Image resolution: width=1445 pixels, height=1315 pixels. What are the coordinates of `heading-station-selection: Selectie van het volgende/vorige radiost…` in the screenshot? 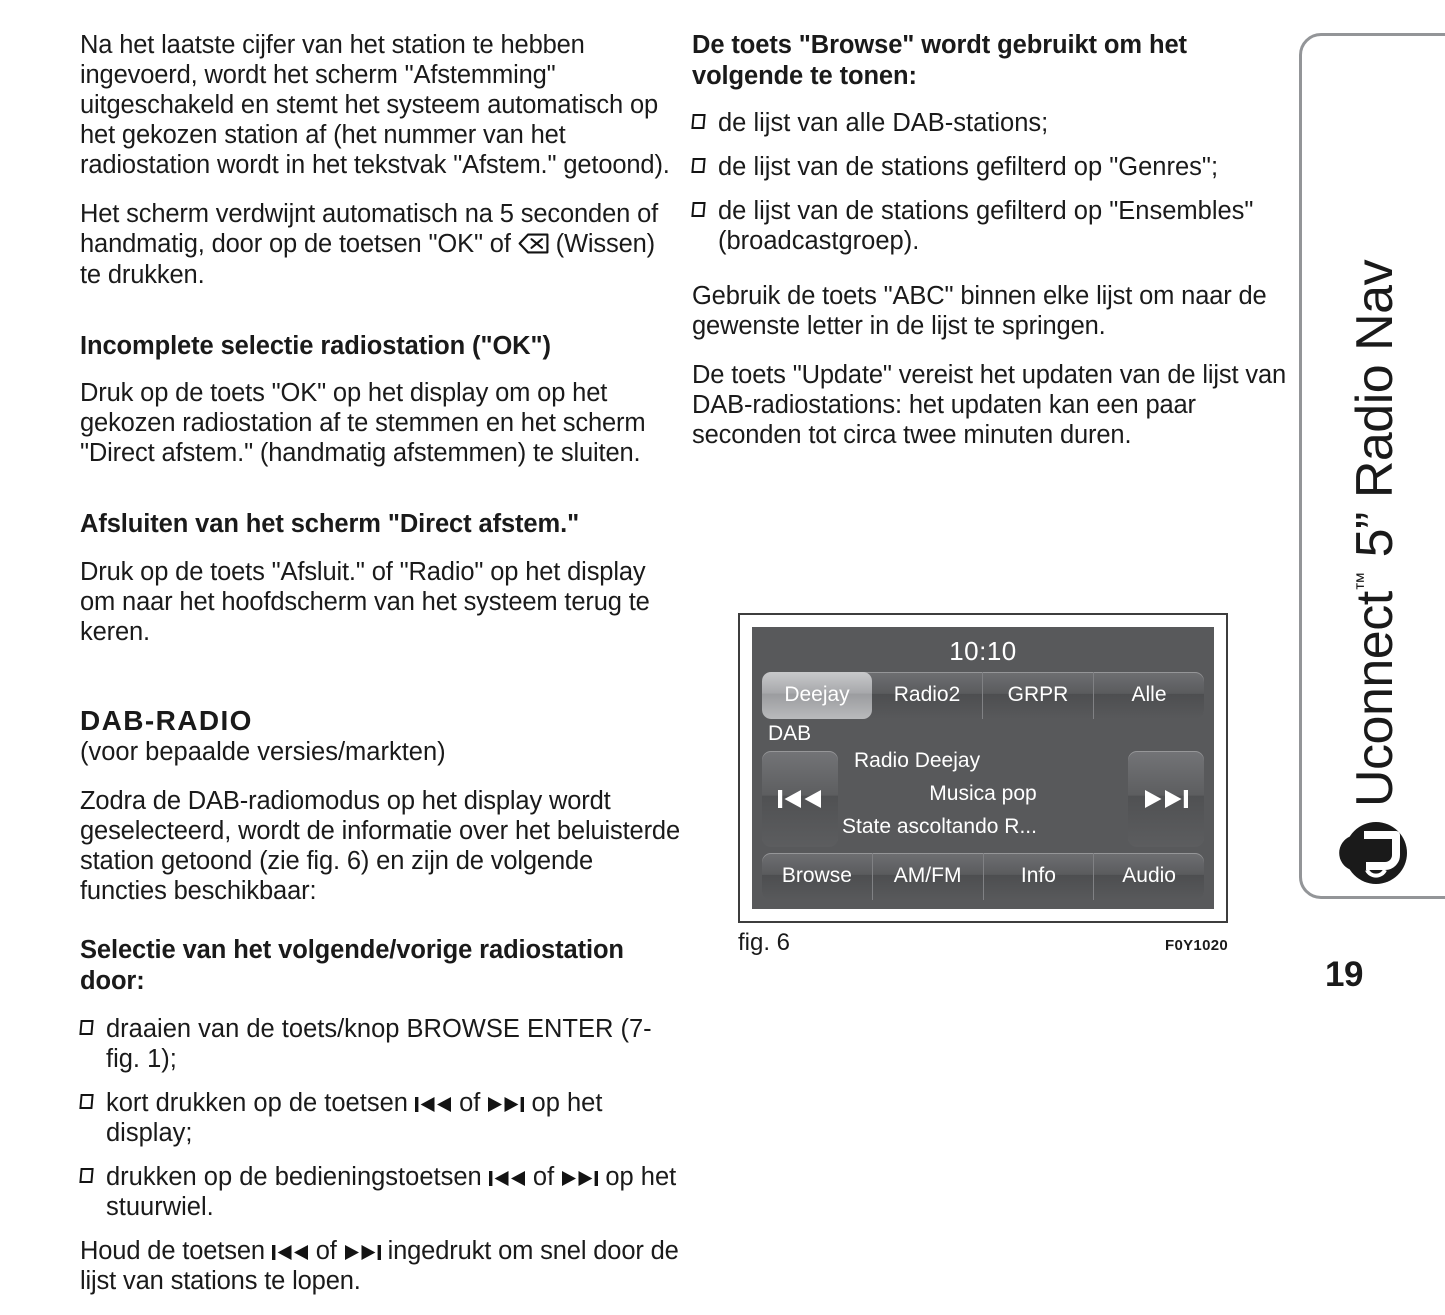 It's located at (352, 966).